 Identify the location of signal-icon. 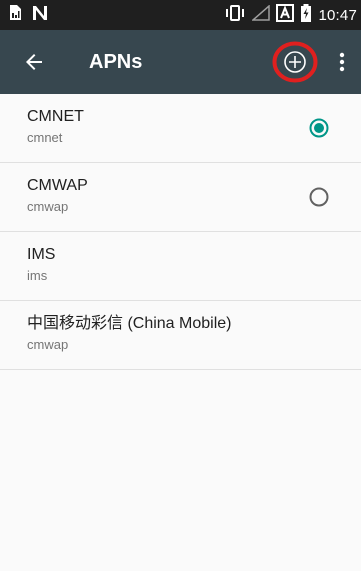
(261, 14).